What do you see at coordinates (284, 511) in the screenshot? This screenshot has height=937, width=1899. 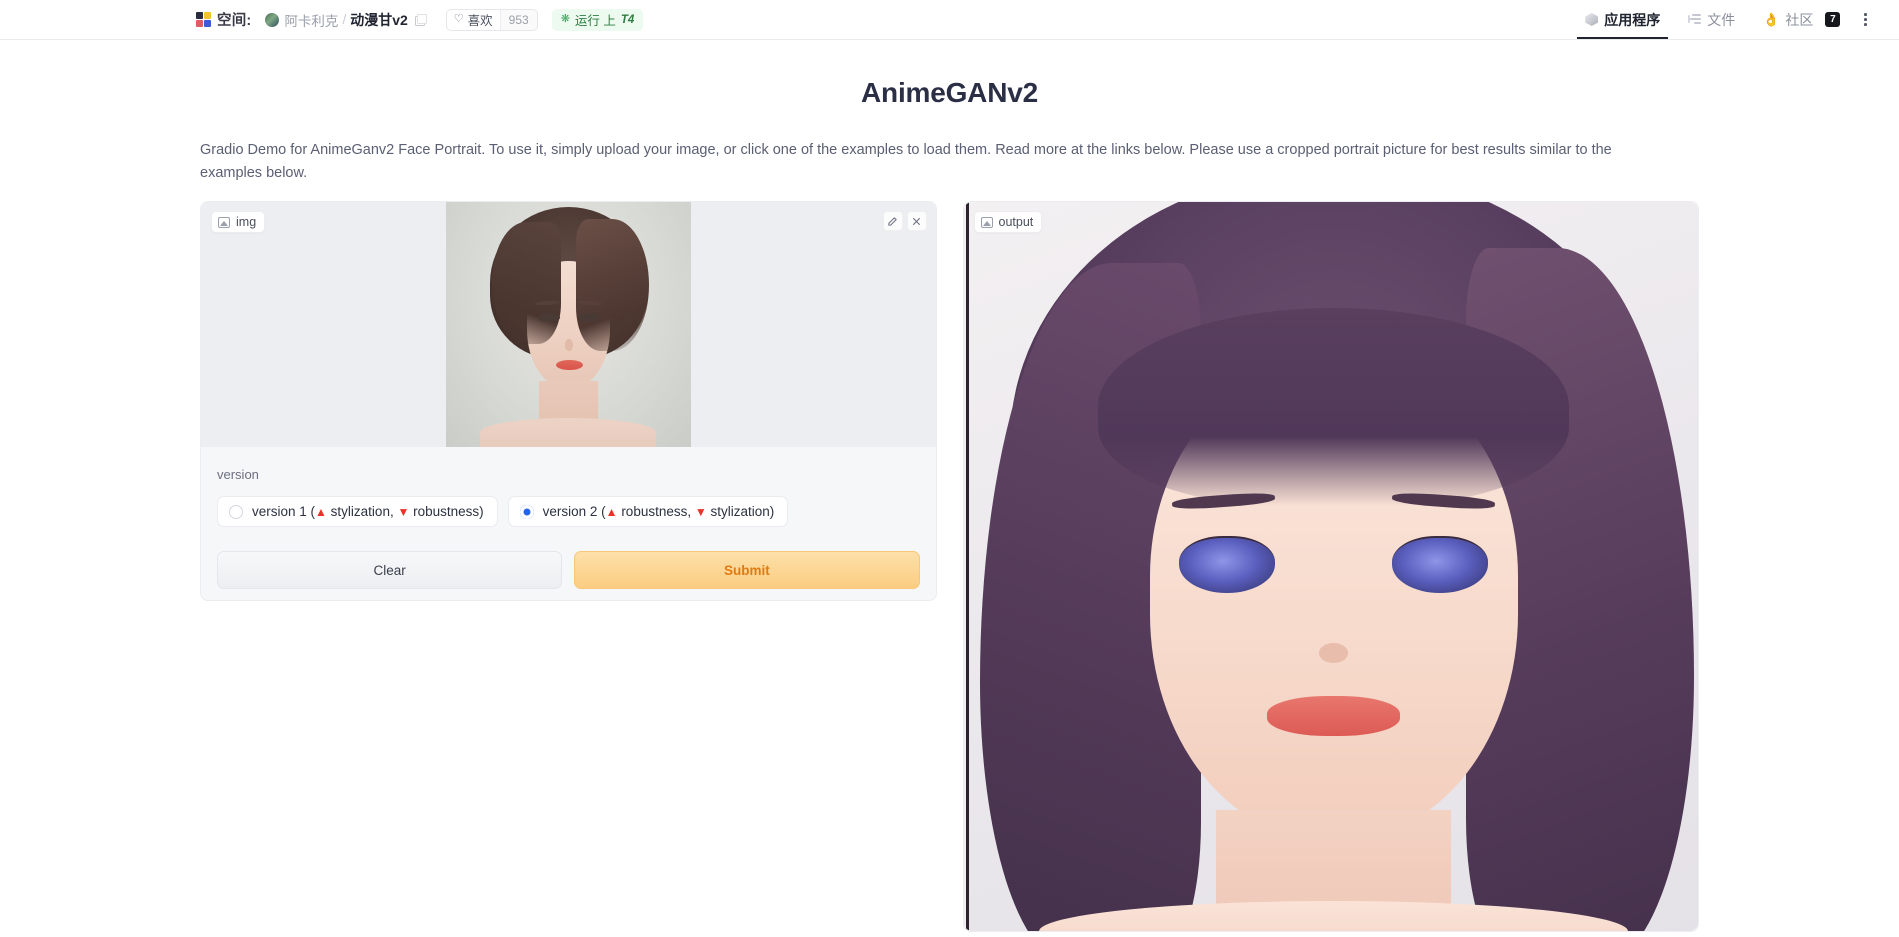 I see `v1-prefix: version 1 (` at bounding box center [284, 511].